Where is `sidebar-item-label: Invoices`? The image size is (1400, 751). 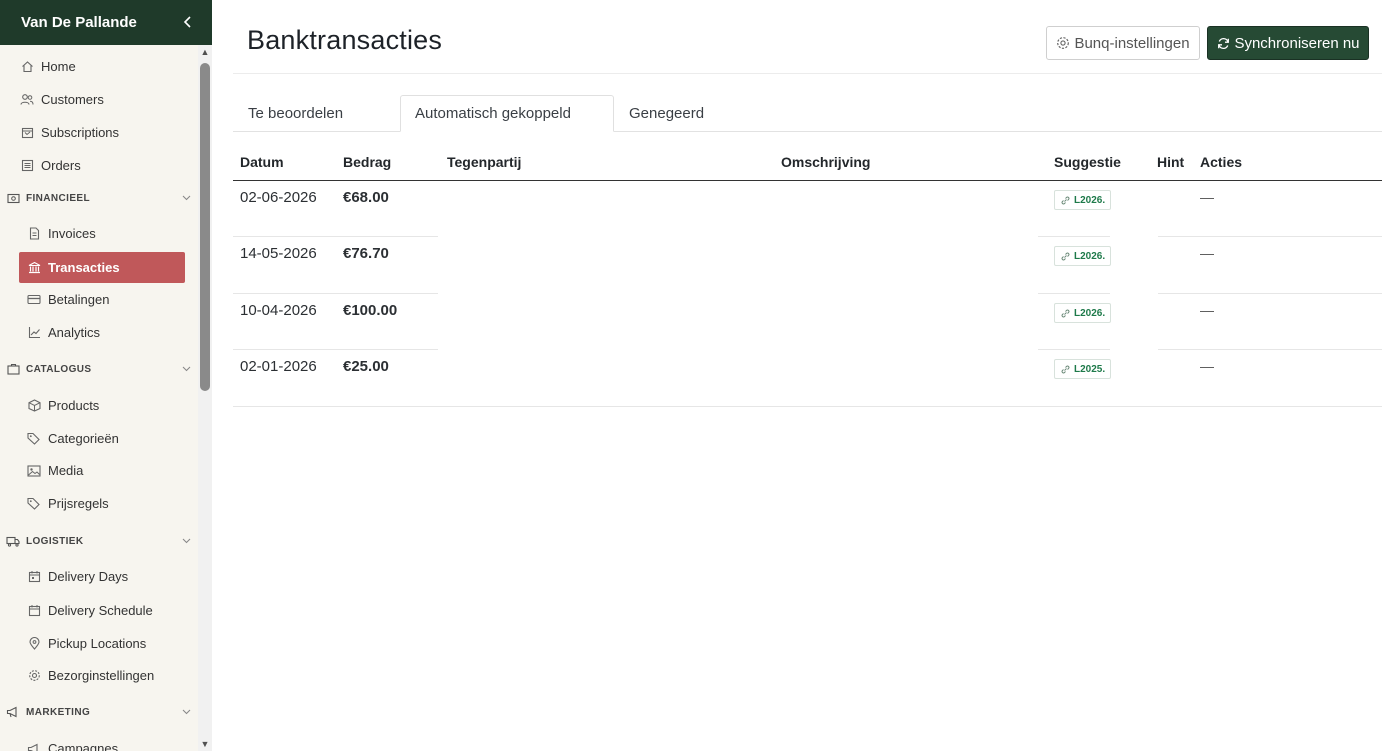
sidebar-item-label: Invoices is located at coordinates (72, 233).